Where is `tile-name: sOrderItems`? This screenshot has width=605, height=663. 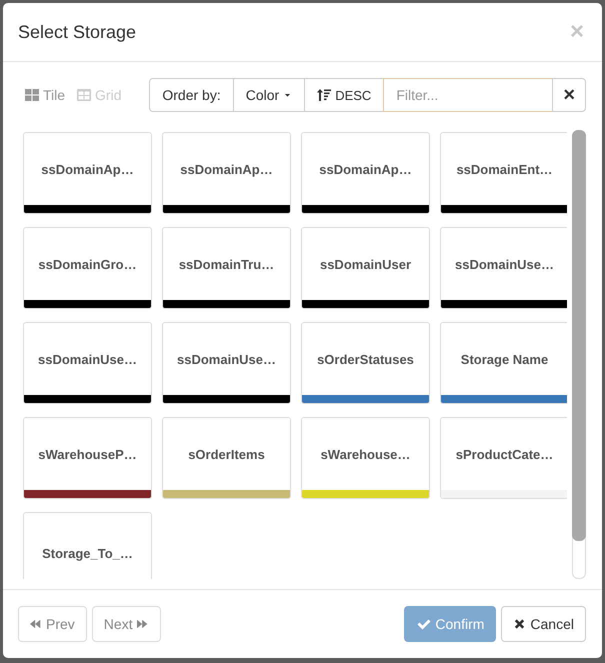
tile-name: sOrderItems is located at coordinates (226, 455).